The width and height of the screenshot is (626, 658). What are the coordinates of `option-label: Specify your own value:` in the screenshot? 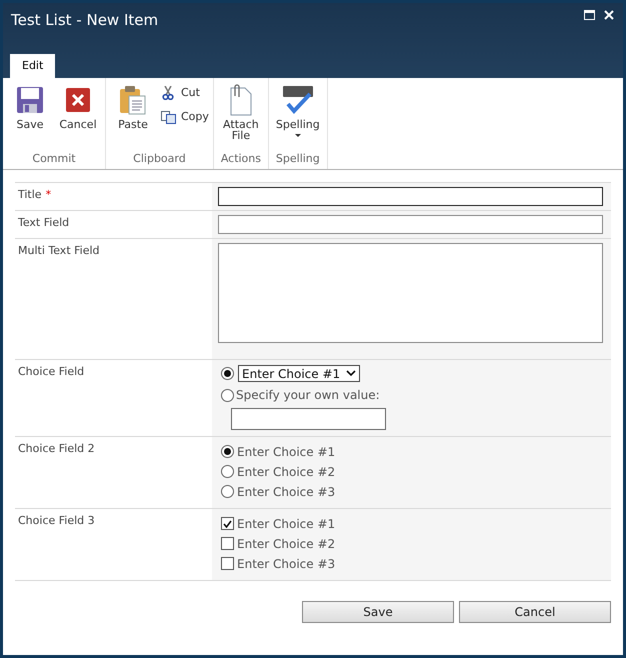 It's located at (308, 395).